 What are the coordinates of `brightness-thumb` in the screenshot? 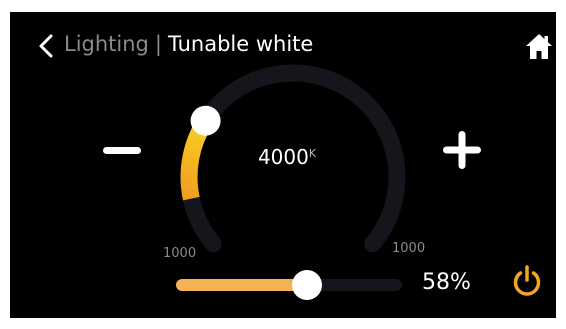 It's located at (307, 285).